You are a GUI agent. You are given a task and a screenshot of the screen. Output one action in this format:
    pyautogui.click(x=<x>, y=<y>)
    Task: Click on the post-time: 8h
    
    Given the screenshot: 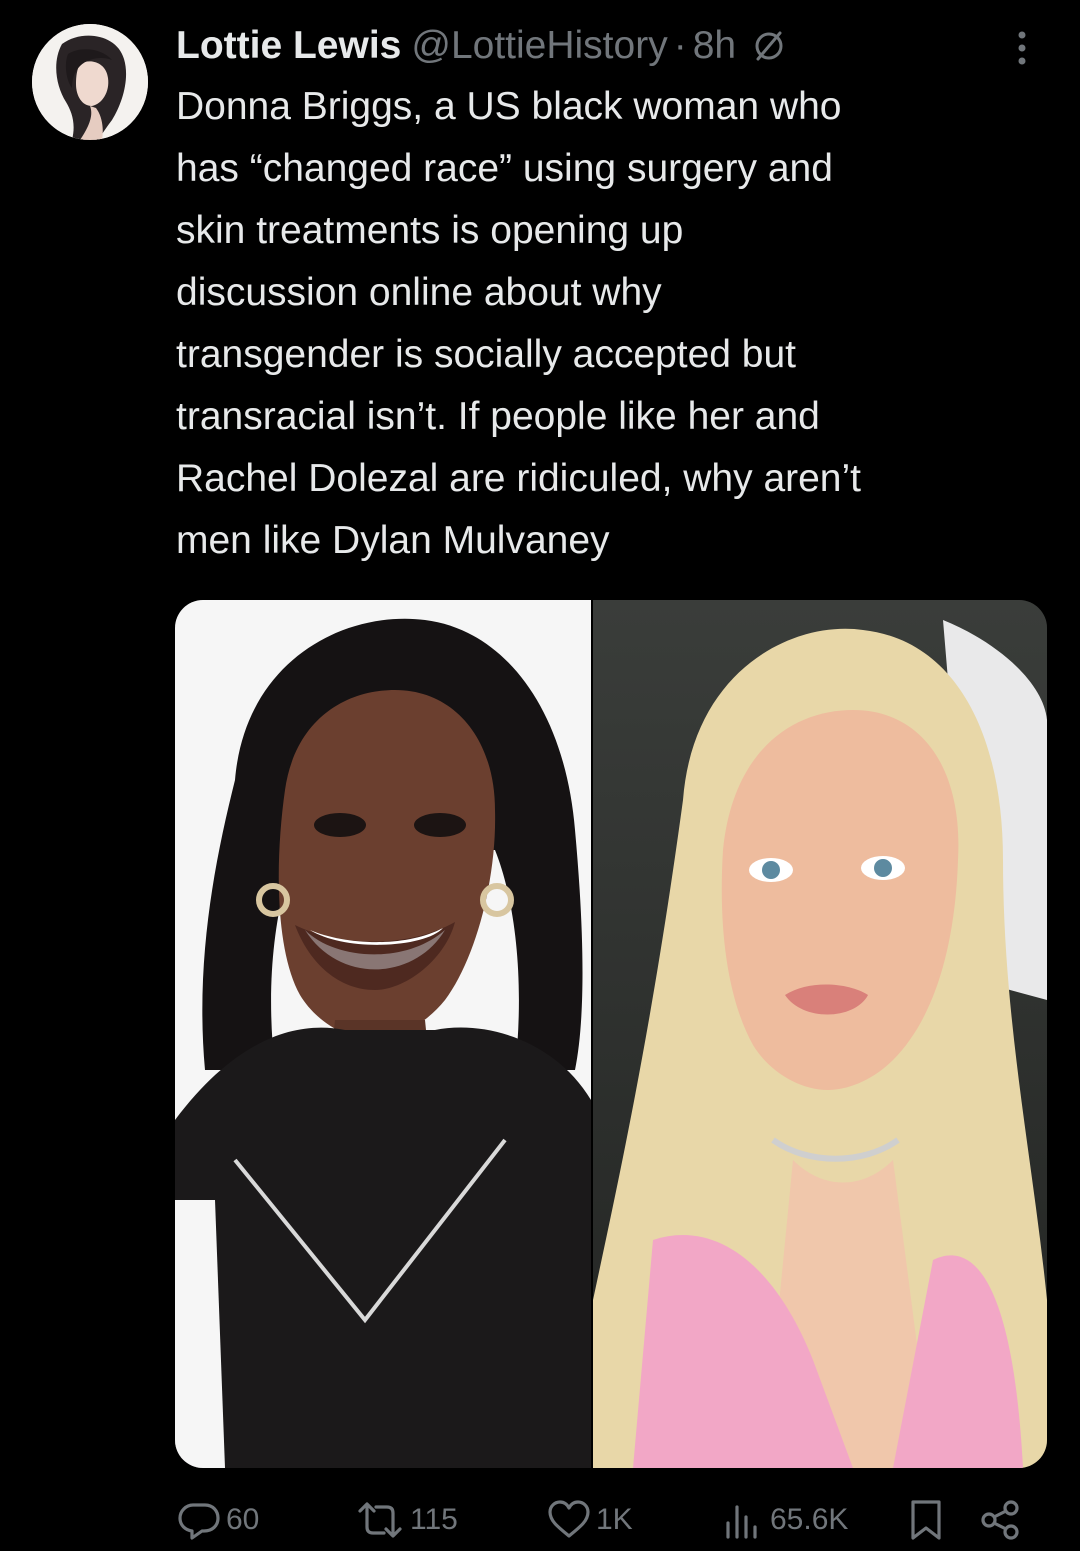 What is the action you would take?
    pyautogui.click(x=714, y=46)
    